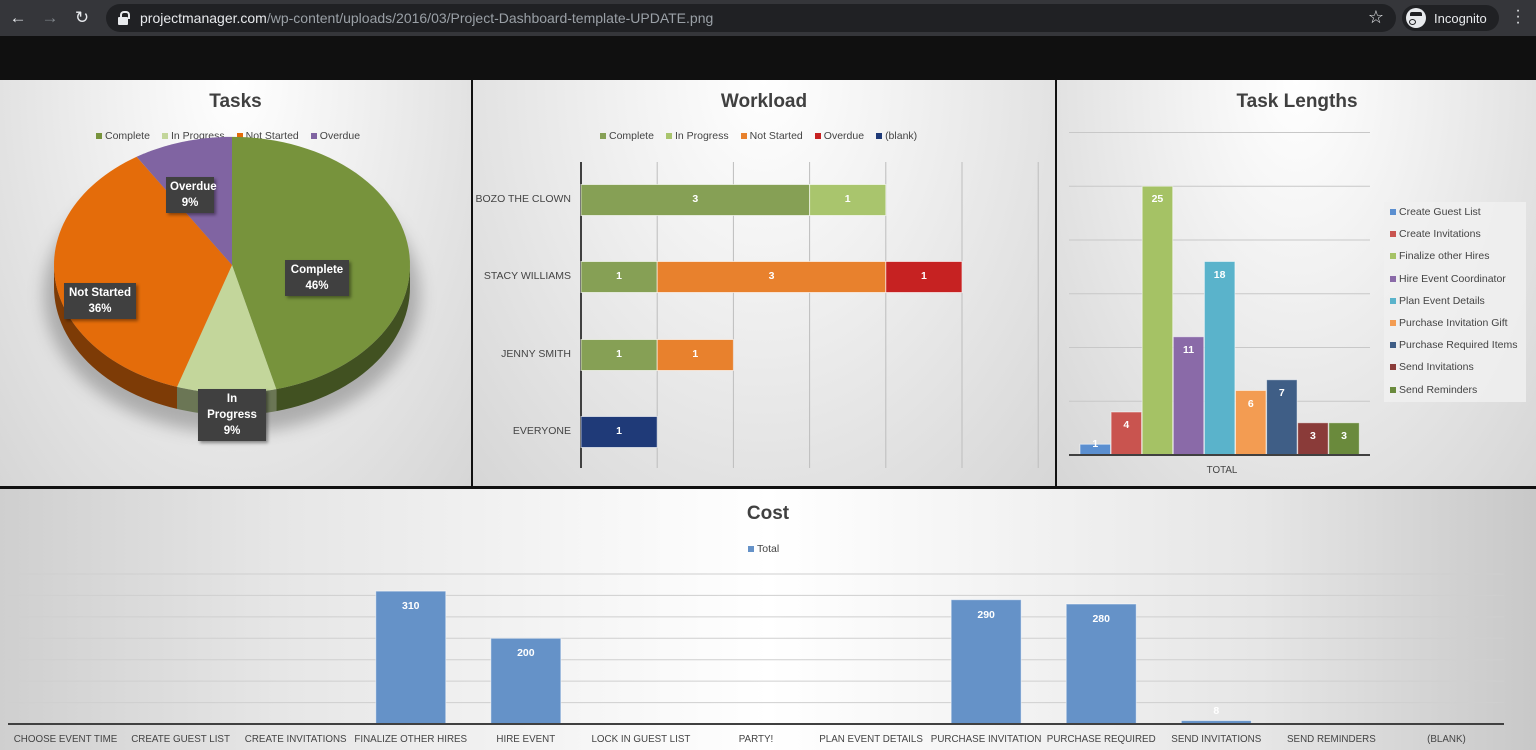 The image size is (1536, 750). Describe the element at coordinates (1446, 739) in the screenshot. I see `cost-category-label: (BLANK)` at that location.